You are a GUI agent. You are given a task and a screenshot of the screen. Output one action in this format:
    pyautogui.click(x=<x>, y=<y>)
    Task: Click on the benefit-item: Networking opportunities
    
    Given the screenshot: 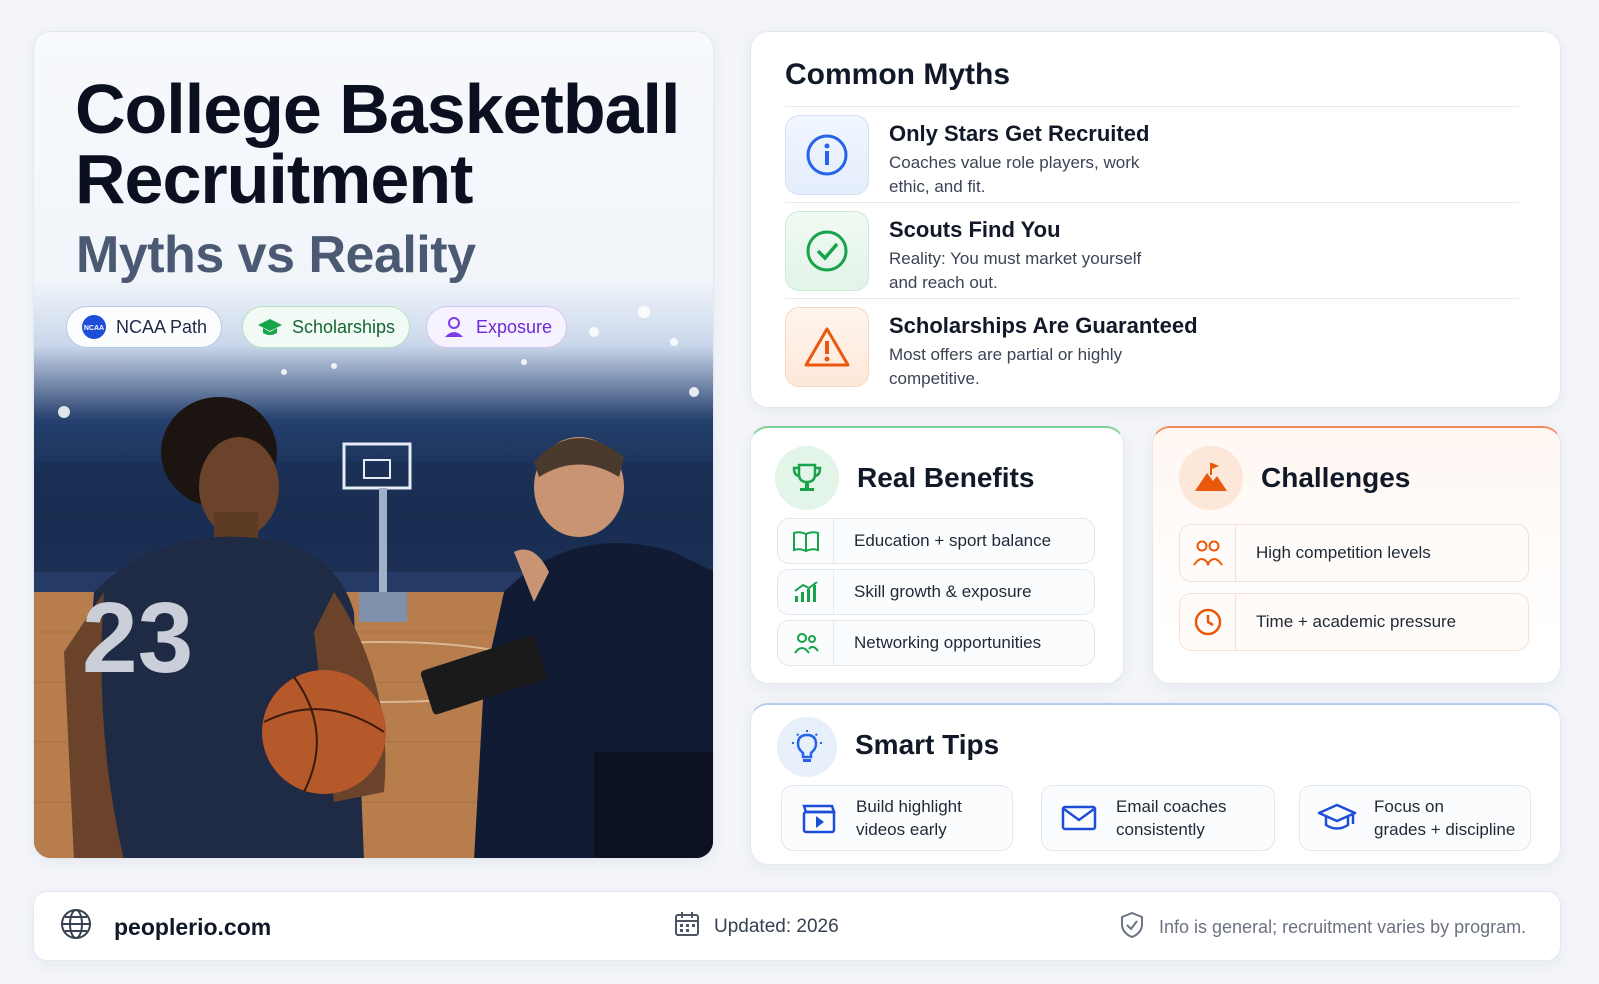 What is the action you would take?
    pyautogui.click(x=936, y=643)
    